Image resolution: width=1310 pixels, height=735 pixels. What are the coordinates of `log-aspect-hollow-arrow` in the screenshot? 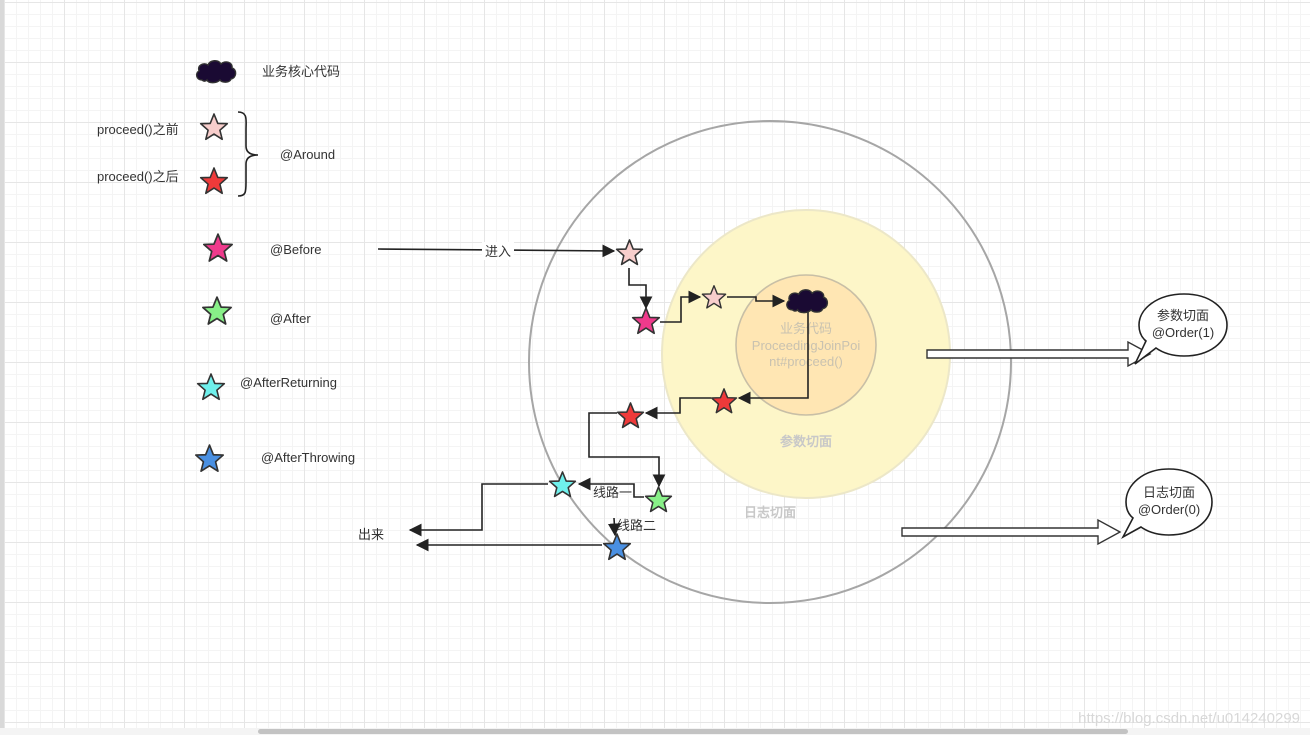 It's located at (1011, 532).